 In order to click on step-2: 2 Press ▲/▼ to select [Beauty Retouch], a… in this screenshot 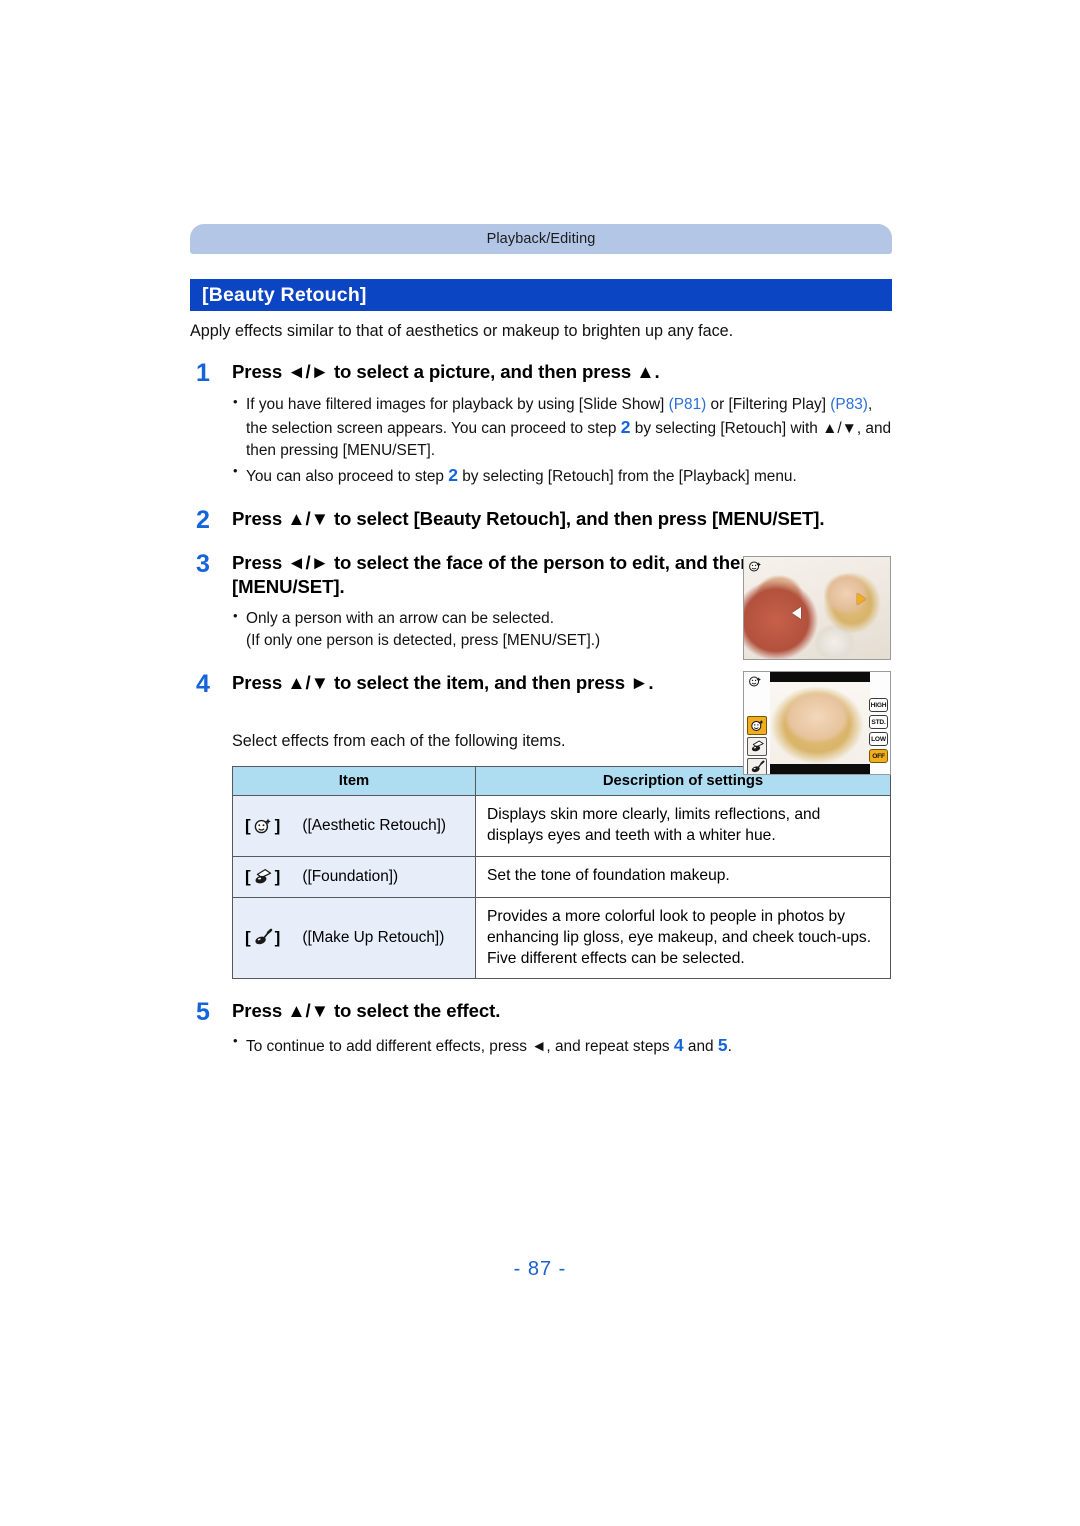, I will do `click(541, 520)`.